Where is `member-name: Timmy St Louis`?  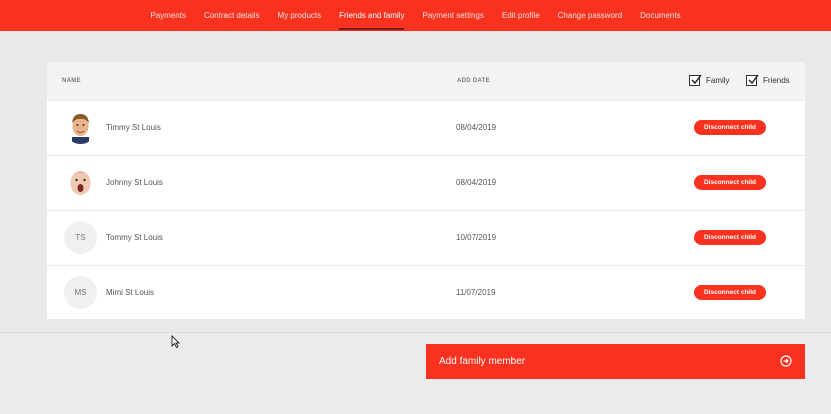 member-name: Timmy St Louis is located at coordinates (133, 127).